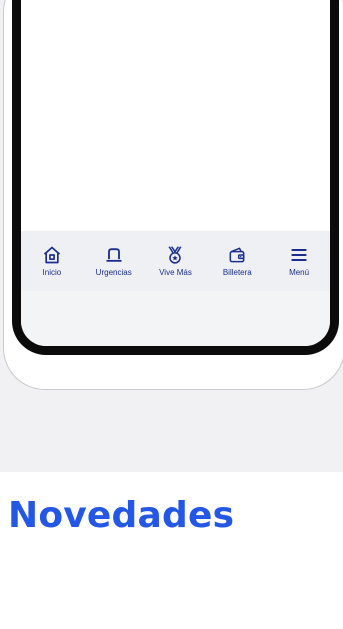  What do you see at coordinates (121, 515) in the screenshot?
I see `section-title: Novedades` at bounding box center [121, 515].